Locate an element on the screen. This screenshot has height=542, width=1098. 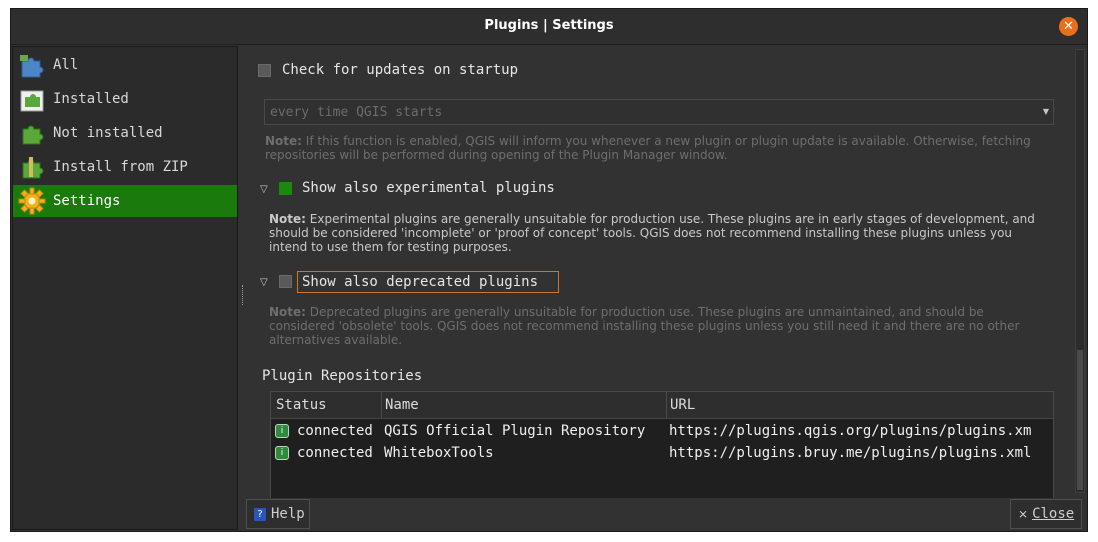
sidebar-item-label: All is located at coordinates (66, 65).